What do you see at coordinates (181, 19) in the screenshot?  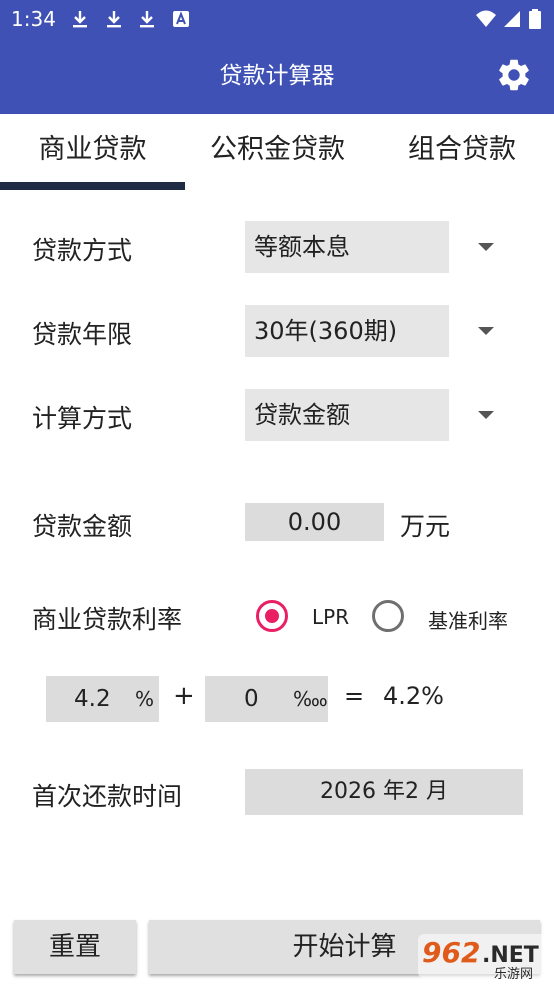 I see `app-notification-icon` at bounding box center [181, 19].